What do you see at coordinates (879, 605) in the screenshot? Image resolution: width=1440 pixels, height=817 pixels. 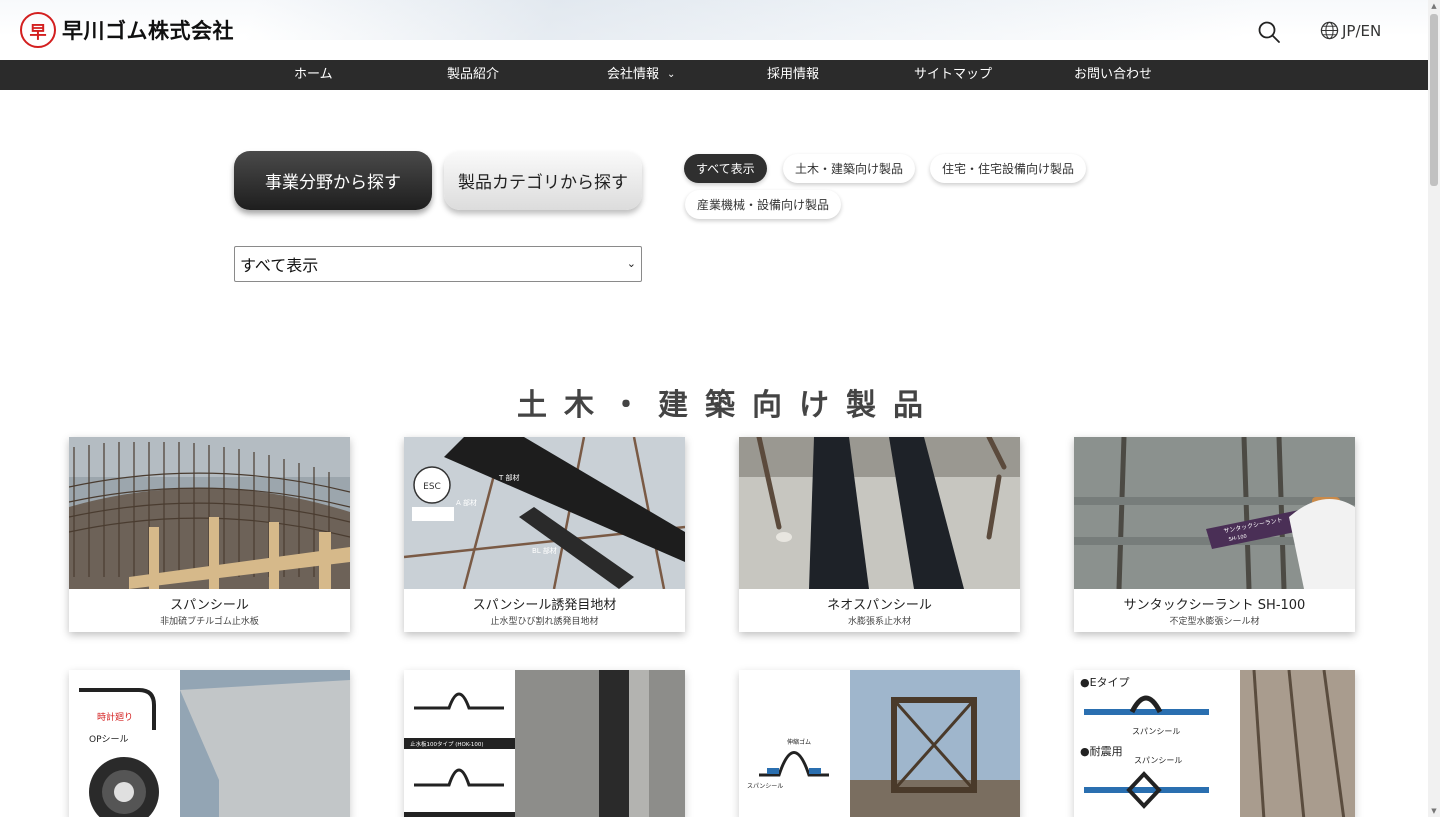 I see `product-name: ネオスパンシール` at bounding box center [879, 605].